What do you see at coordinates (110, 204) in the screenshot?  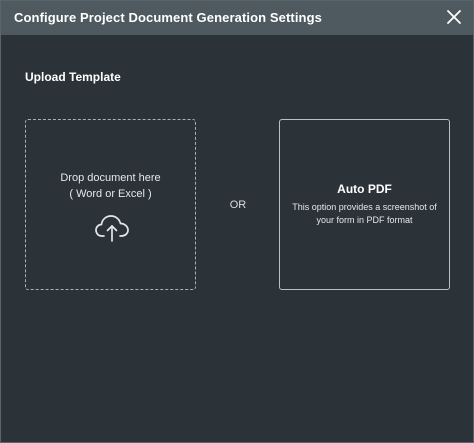 I see `template-drop-zone: Drop document here ( Word or Excel )` at bounding box center [110, 204].